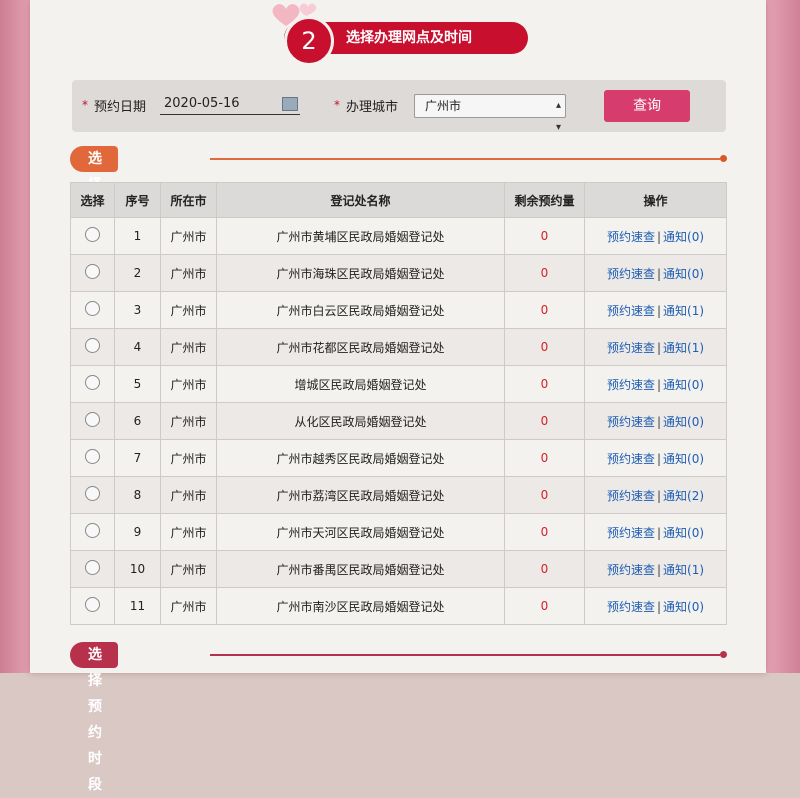 The image size is (800, 798). What do you see at coordinates (360, 273) in the screenshot?
I see `row-office-name: 广州市海珠区民政局婚姻登记处` at bounding box center [360, 273].